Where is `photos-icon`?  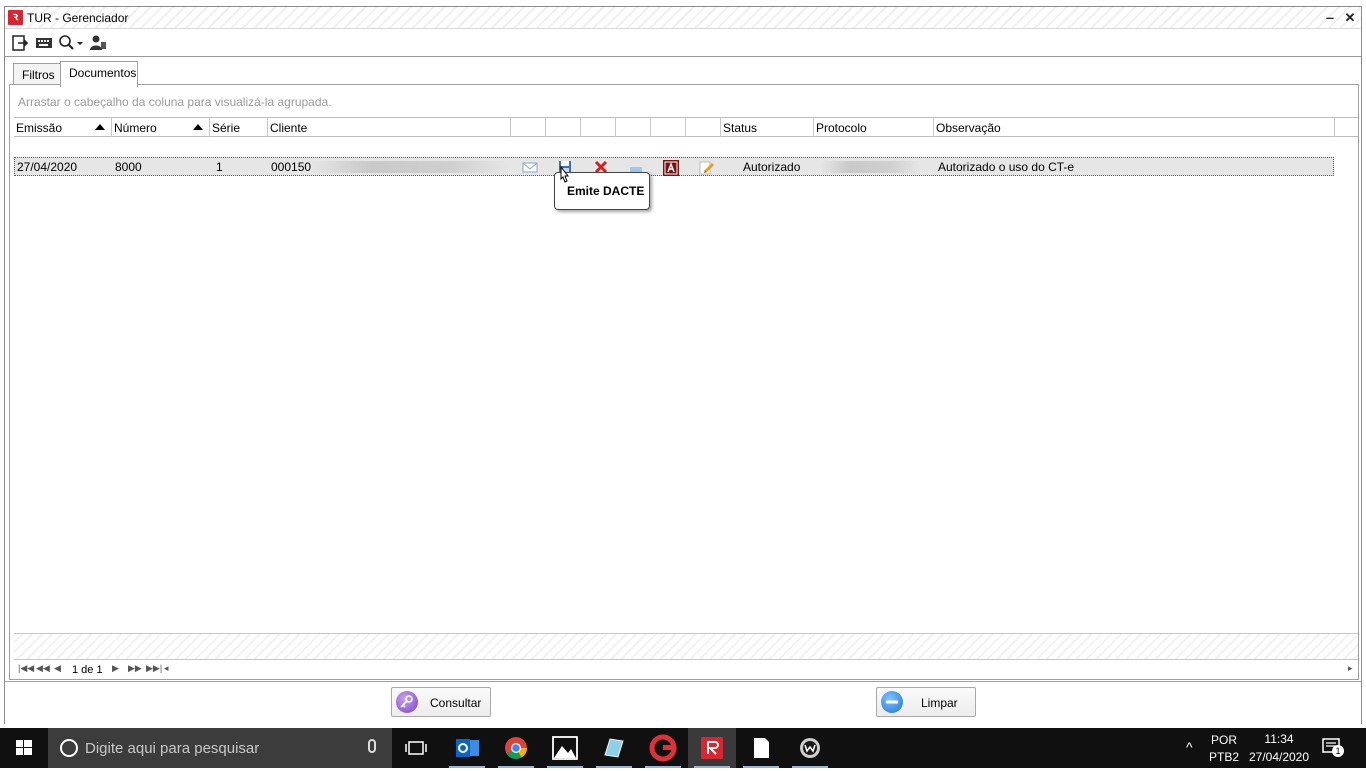
photos-icon is located at coordinates (565, 748).